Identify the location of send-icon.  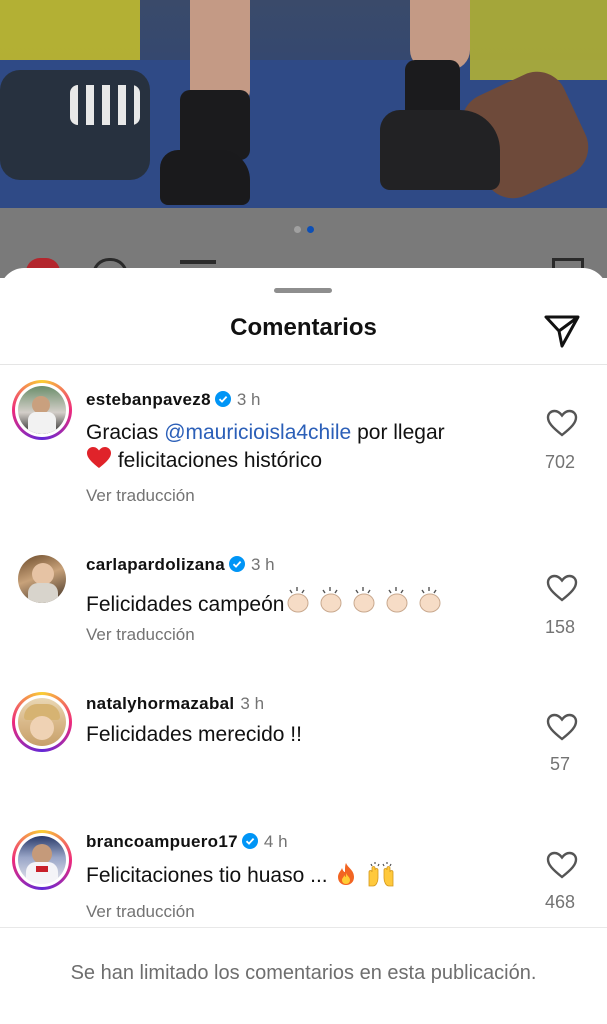
(562, 330).